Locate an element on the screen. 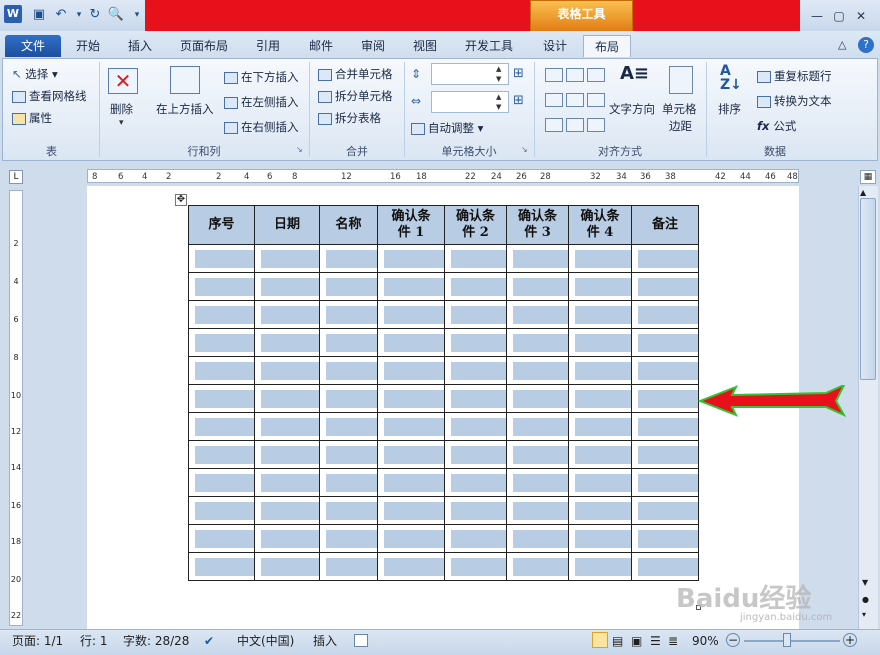 This screenshot has width=880, height=655. tab-layout: 布局 is located at coordinates (607, 46).